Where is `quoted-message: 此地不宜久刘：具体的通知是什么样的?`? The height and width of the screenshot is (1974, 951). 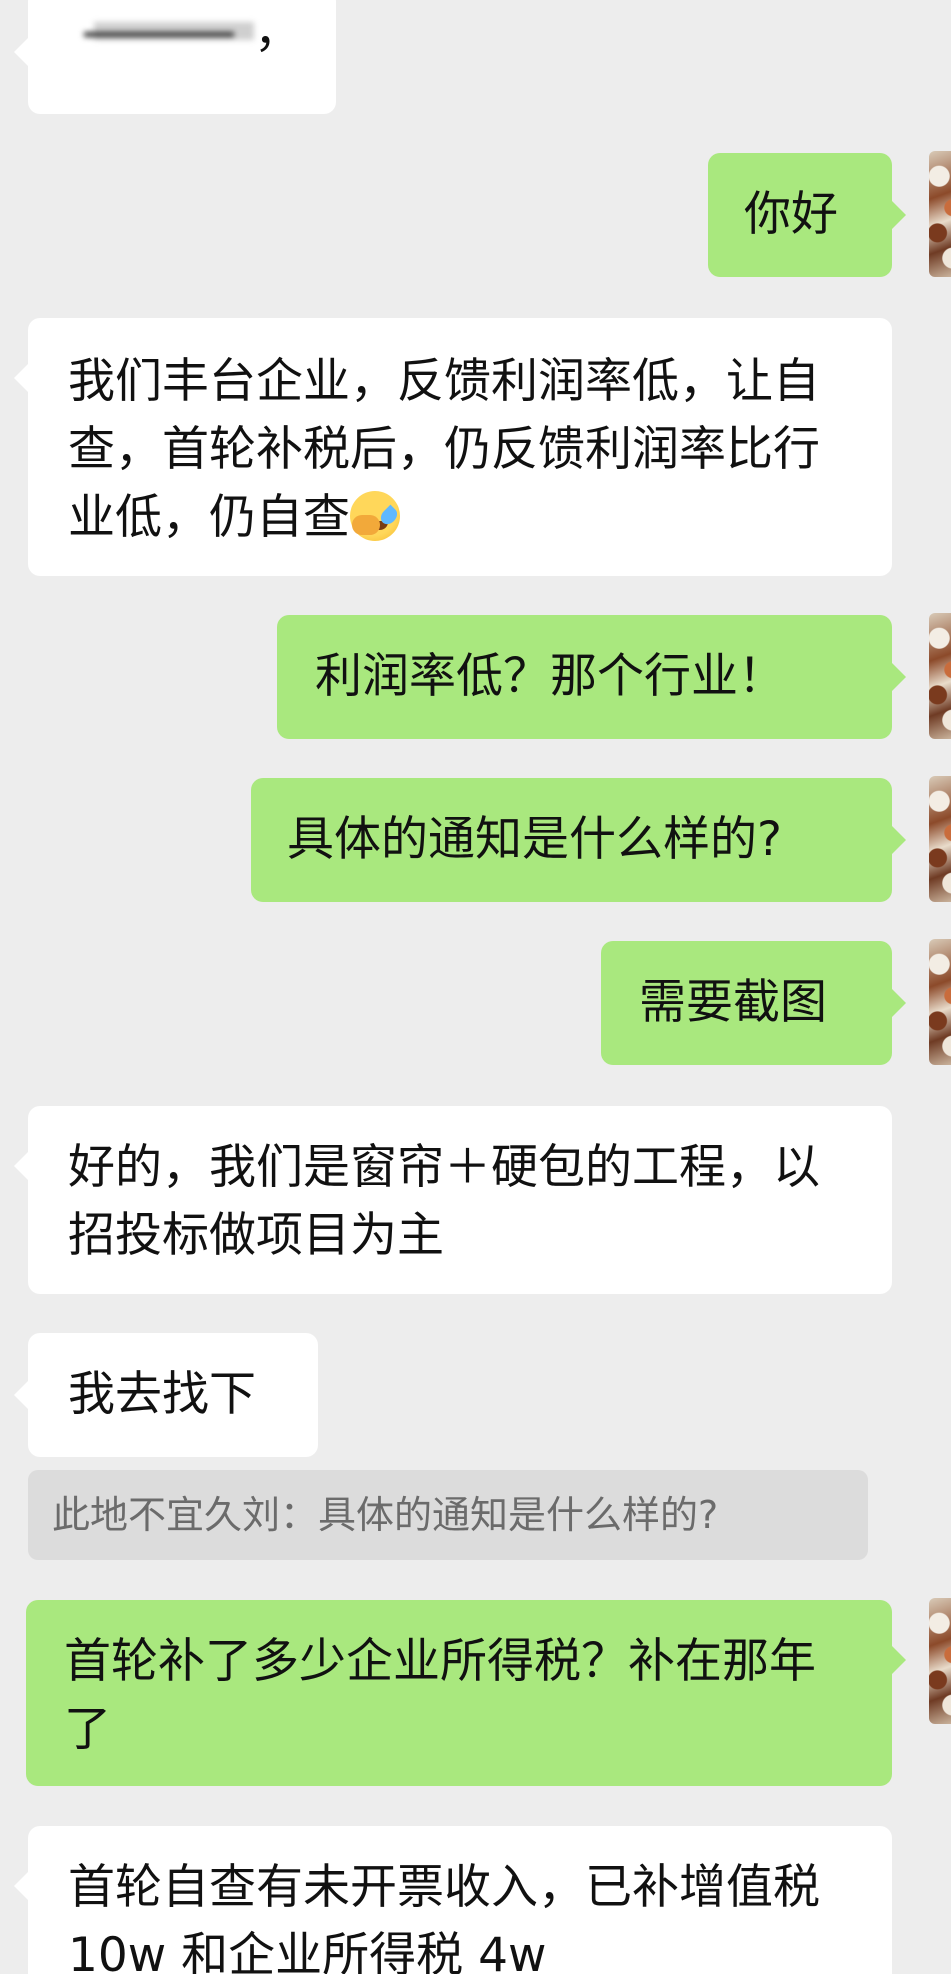 quoted-message: 此地不宜久刘：具体的通知是什么样的? is located at coordinates (448, 1515).